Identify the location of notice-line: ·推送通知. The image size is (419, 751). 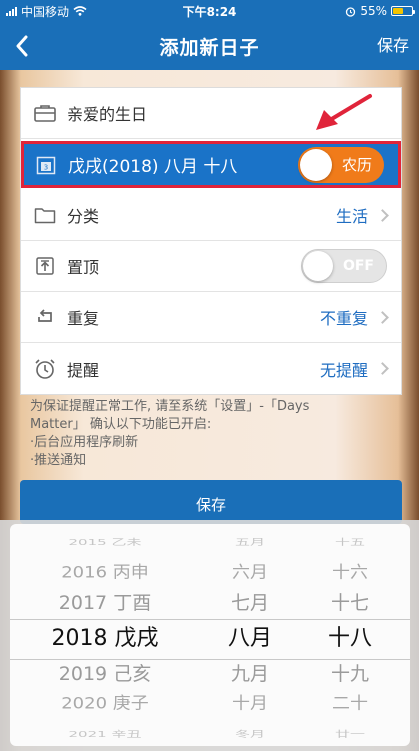
(58, 460).